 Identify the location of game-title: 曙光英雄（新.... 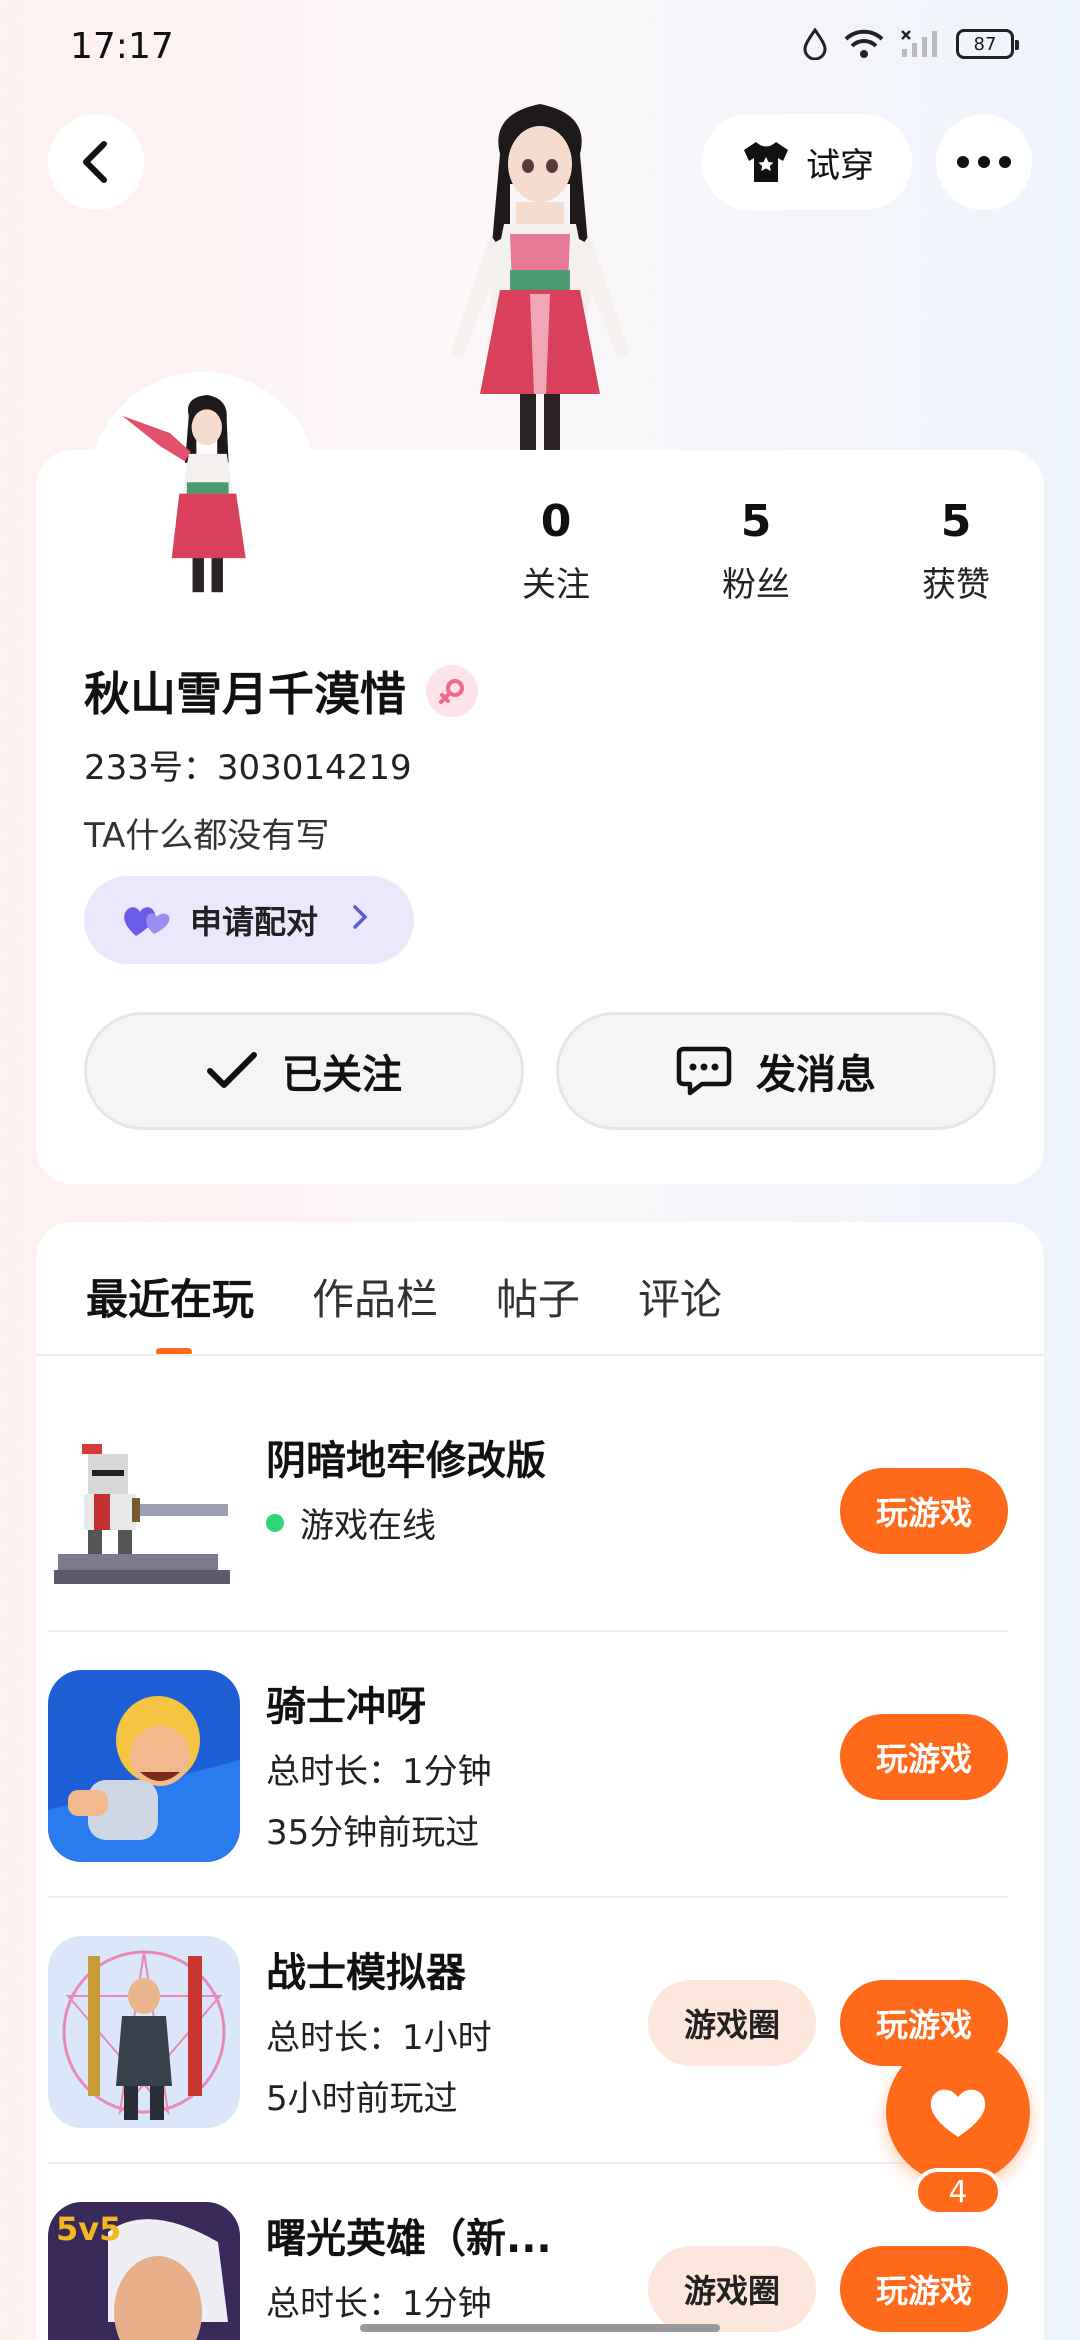
(409, 2239).